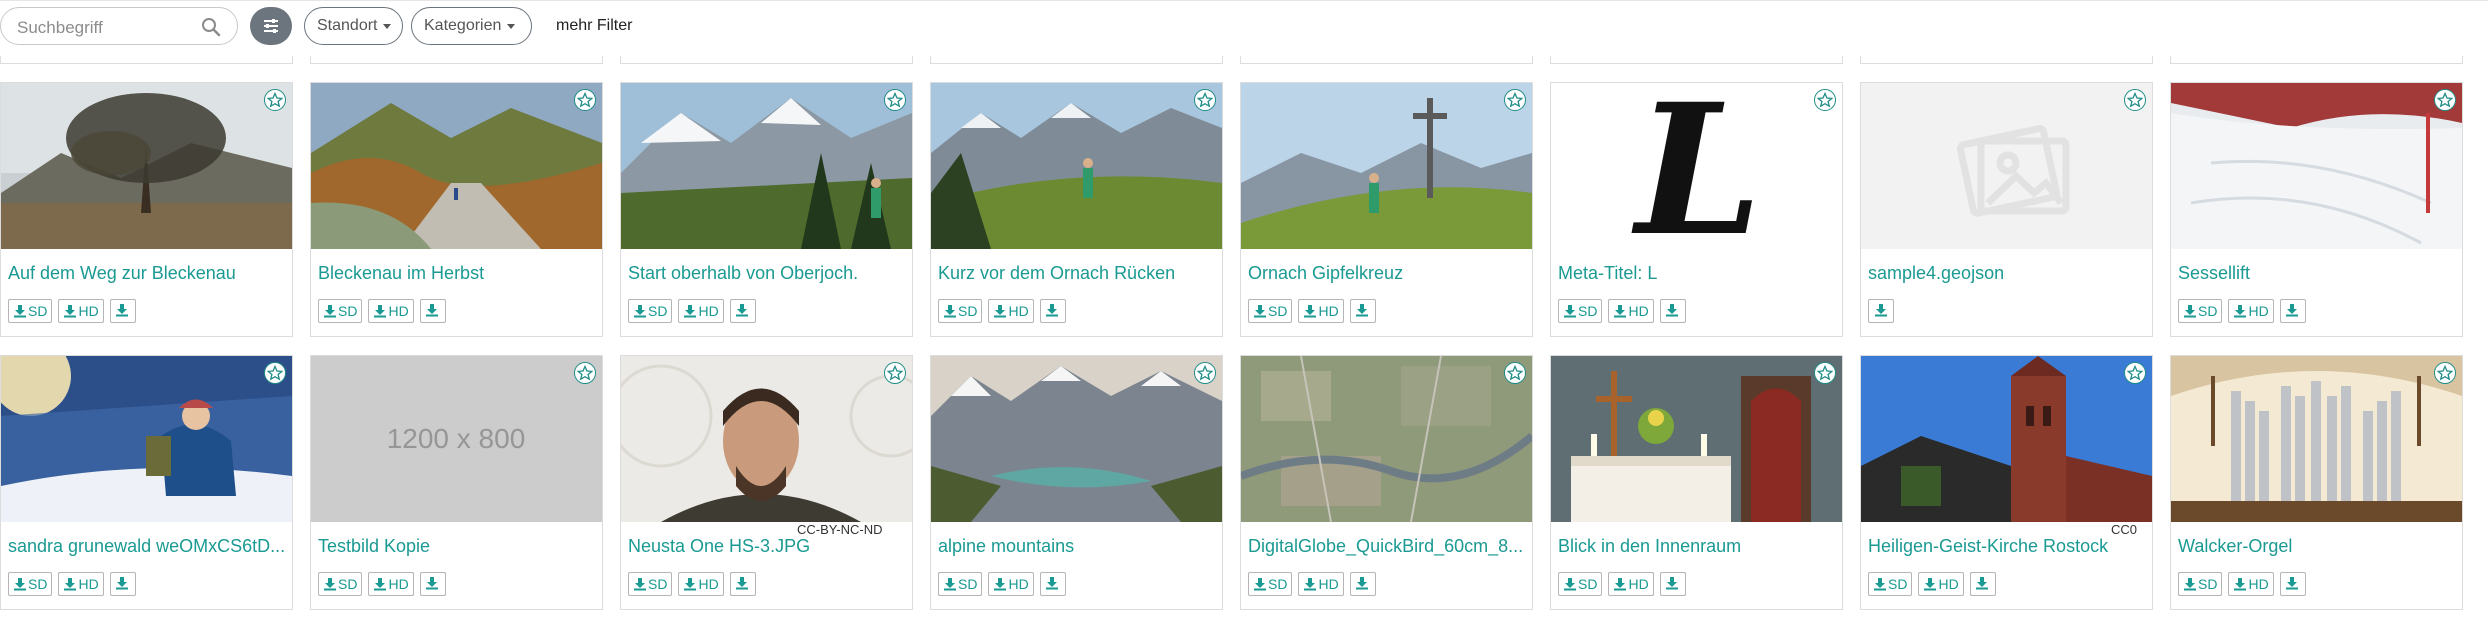 The height and width of the screenshot is (624, 2488). I want to click on media-card: sandra grunewald weOMxCS6tD... SD HD, so click(146, 482).